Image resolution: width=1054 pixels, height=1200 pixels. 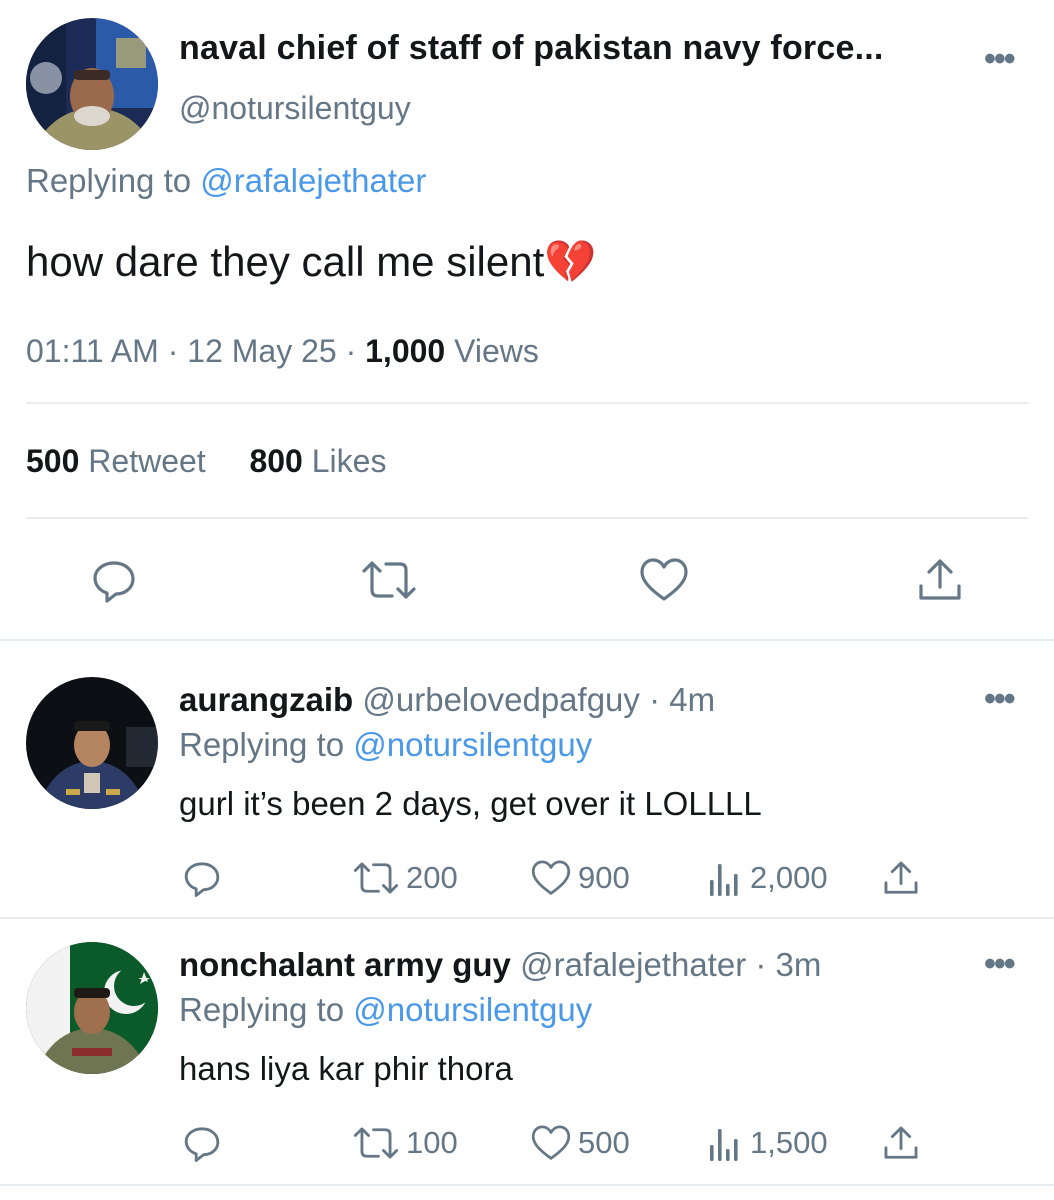 I want to click on retweet-button: 200, so click(x=405, y=878).